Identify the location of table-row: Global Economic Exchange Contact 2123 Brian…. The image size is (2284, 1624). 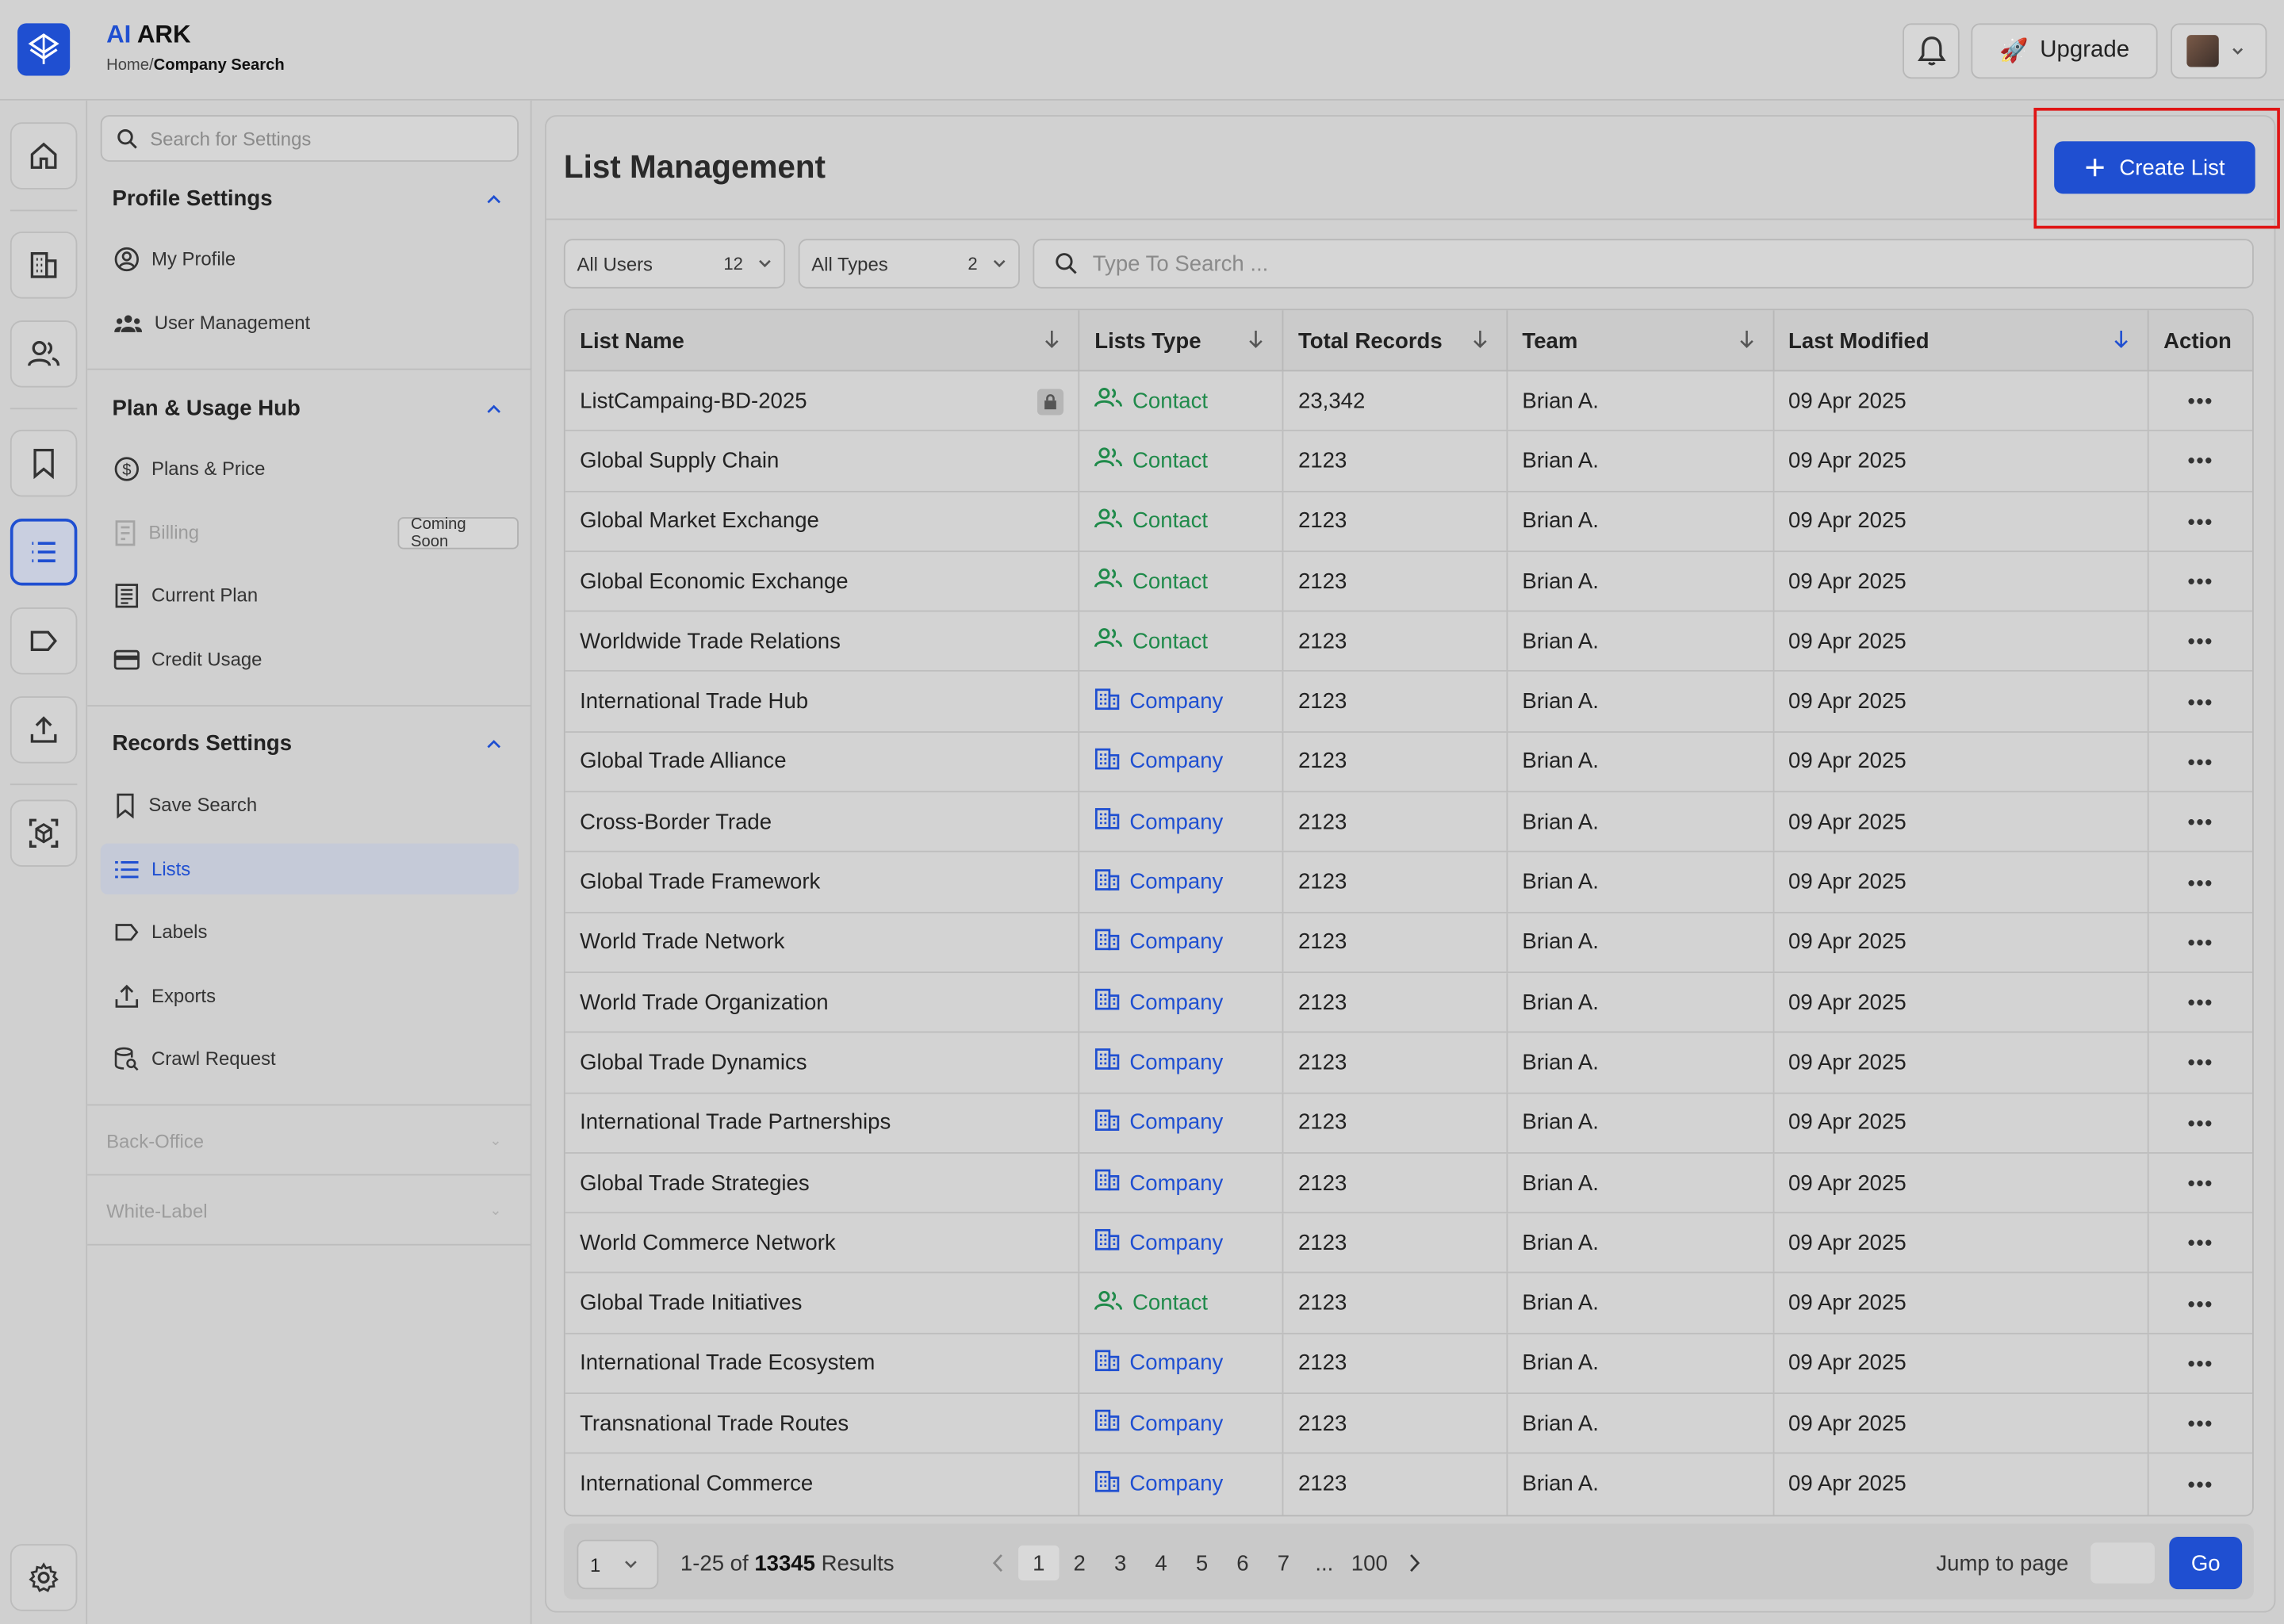
(1409, 582).